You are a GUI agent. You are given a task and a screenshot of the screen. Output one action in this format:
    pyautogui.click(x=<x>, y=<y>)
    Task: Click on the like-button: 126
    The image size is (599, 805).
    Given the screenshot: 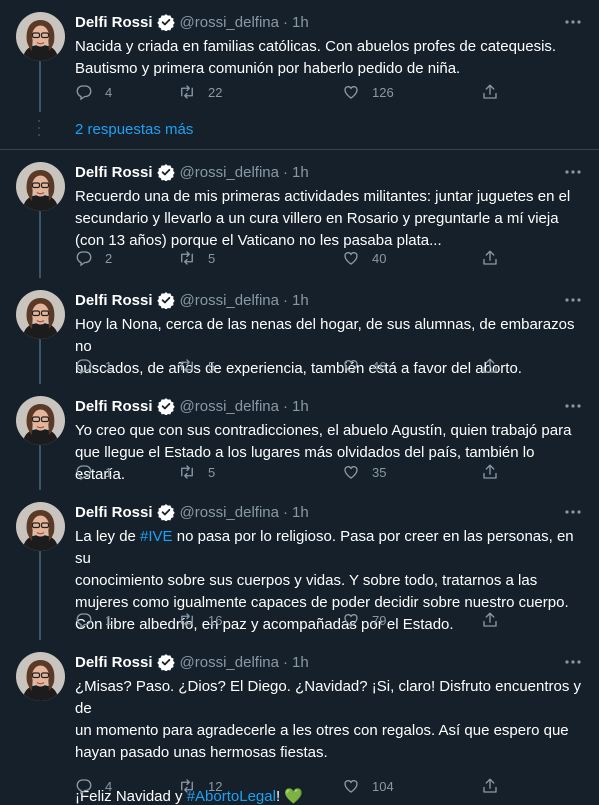 What is the action you would take?
    pyautogui.click(x=368, y=92)
    